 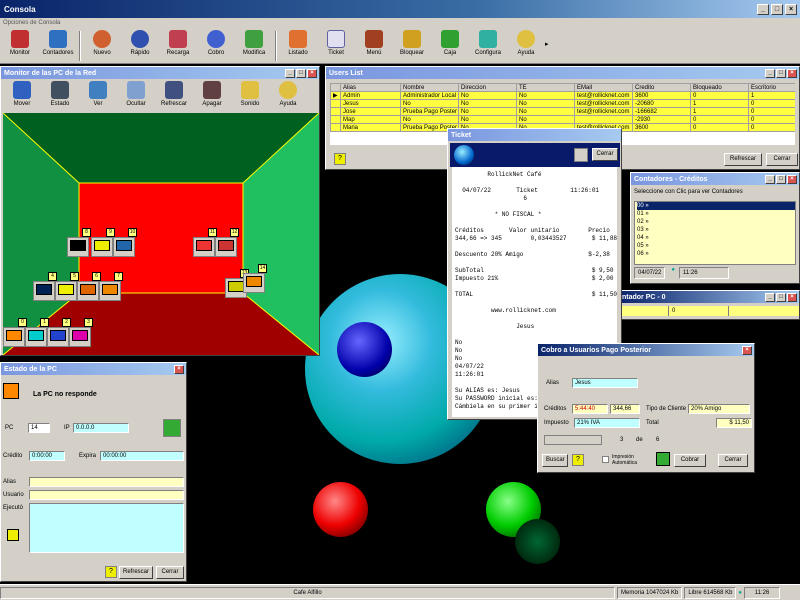 I want to click on list-item: 03 », so click(x=716, y=230).